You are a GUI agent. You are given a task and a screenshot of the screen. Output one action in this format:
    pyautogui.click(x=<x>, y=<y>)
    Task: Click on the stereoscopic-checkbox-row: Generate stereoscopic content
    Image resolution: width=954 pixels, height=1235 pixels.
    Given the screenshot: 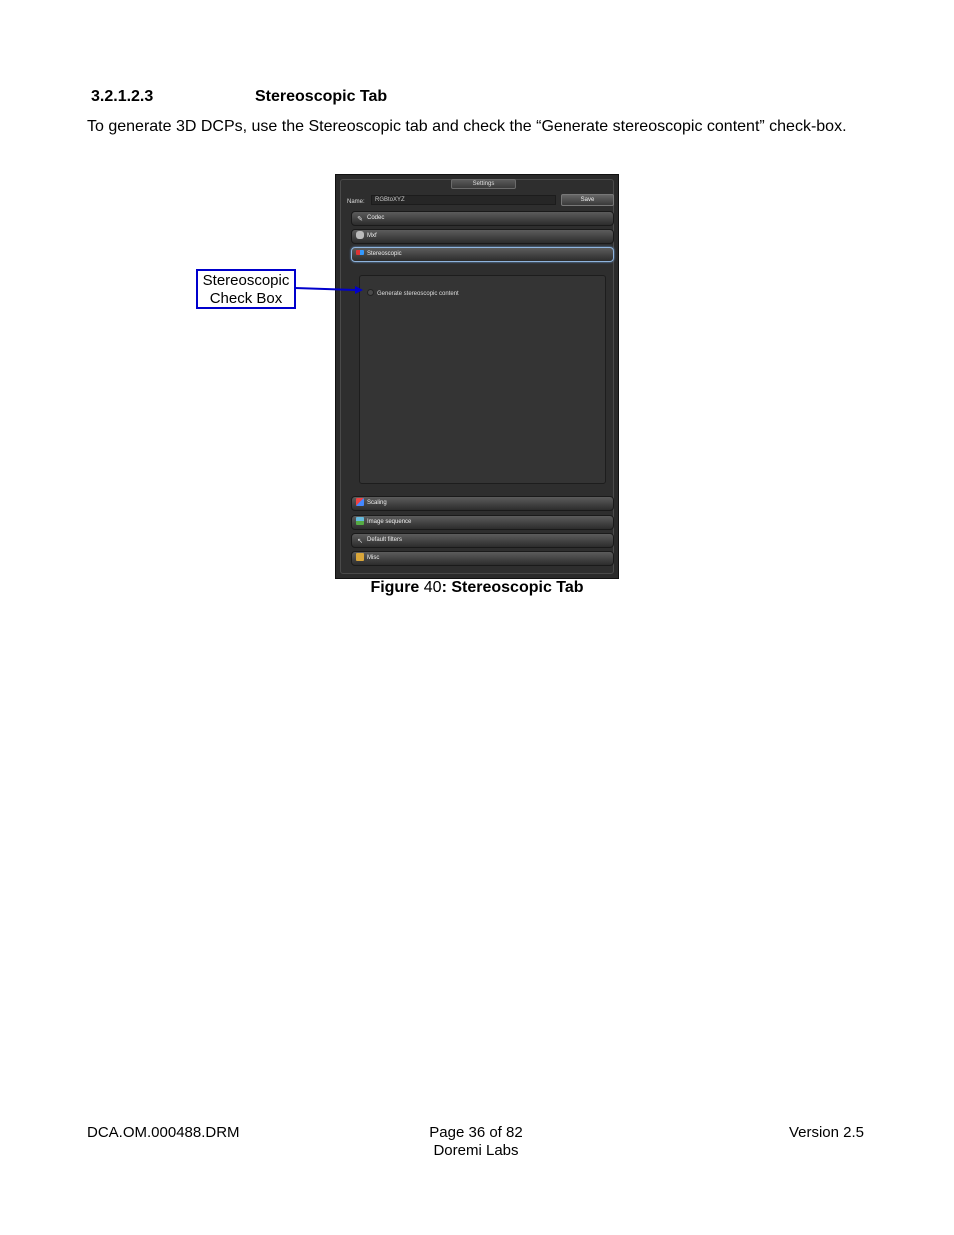 What is the action you would take?
    pyautogui.click(x=413, y=293)
    